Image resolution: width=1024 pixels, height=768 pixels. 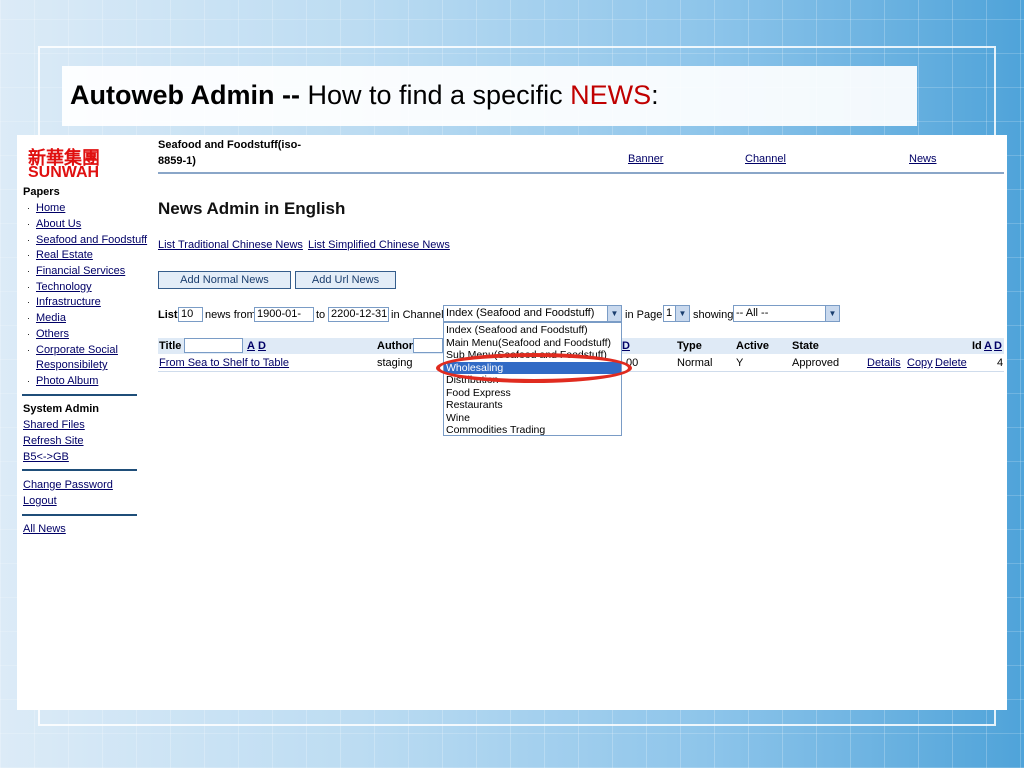 What do you see at coordinates (998, 346) in the screenshot?
I see `sort-id-desc: D` at bounding box center [998, 346].